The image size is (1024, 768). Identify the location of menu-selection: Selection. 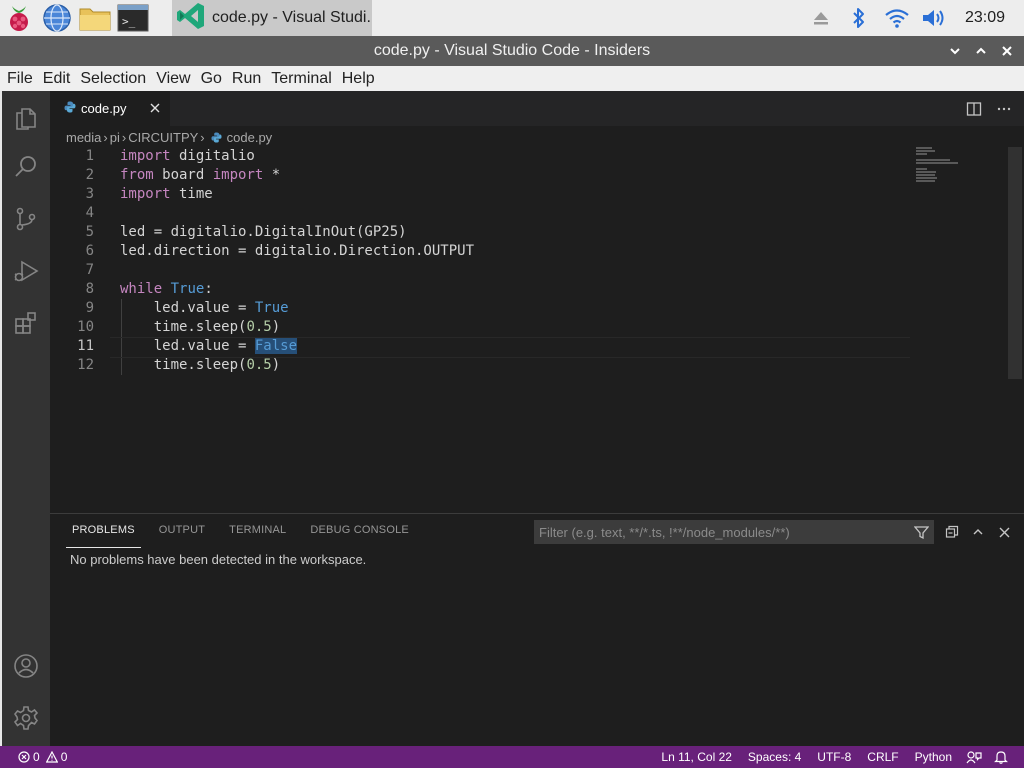
(113, 78).